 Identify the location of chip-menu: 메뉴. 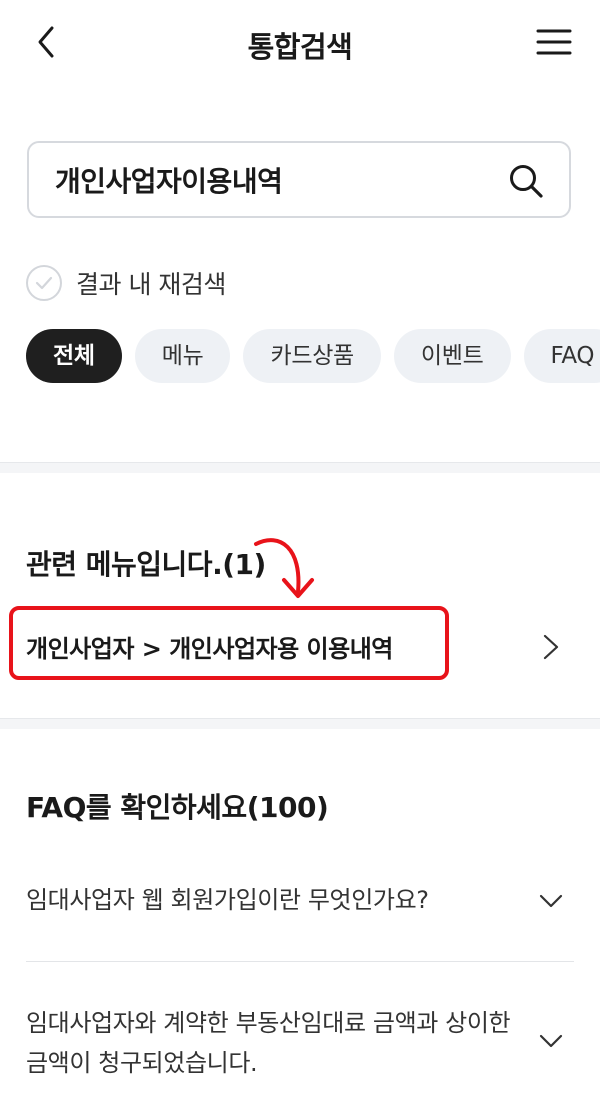
(182, 356).